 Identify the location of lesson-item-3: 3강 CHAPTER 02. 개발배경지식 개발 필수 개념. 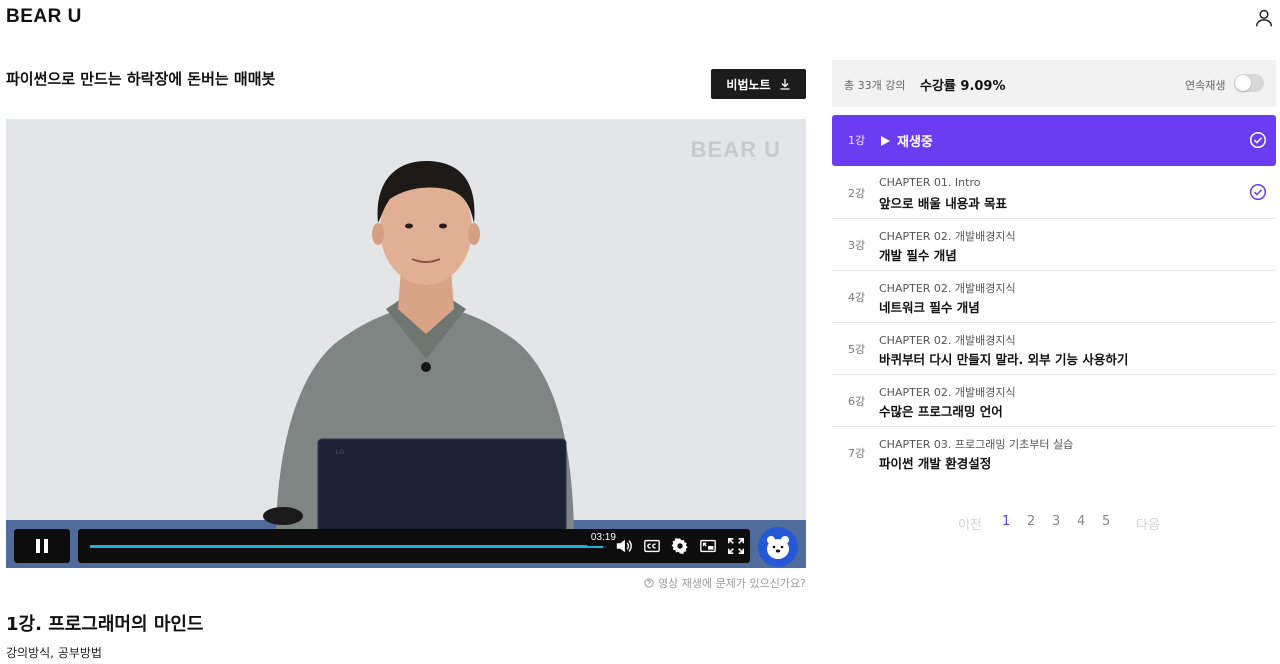
(1054, 245).